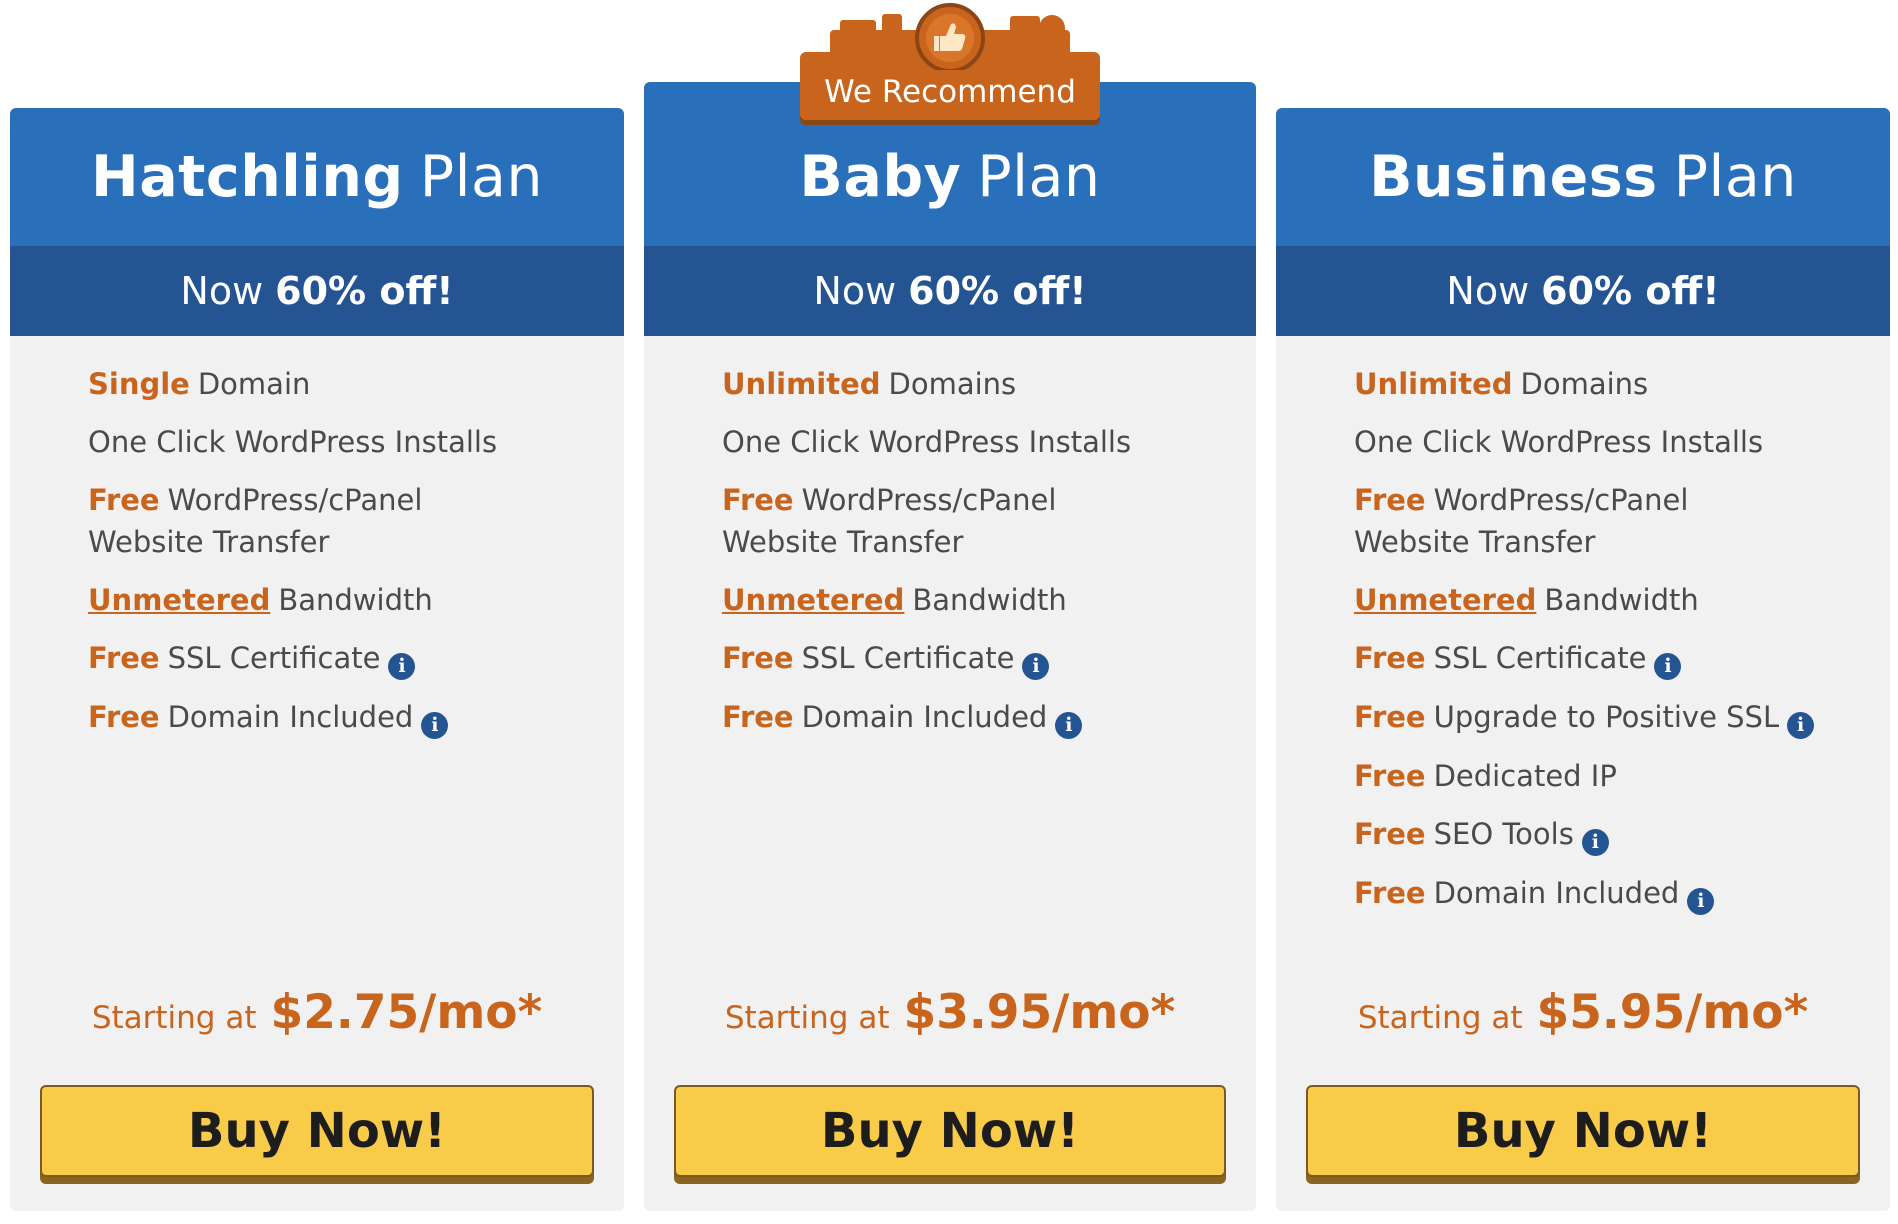 The image size is (1898, 1224). What do you see at coordinates (1672, 1012) in the screenshot?
I see `price-amount: $5.95/mo*` at bounding box center [1672, 1012].